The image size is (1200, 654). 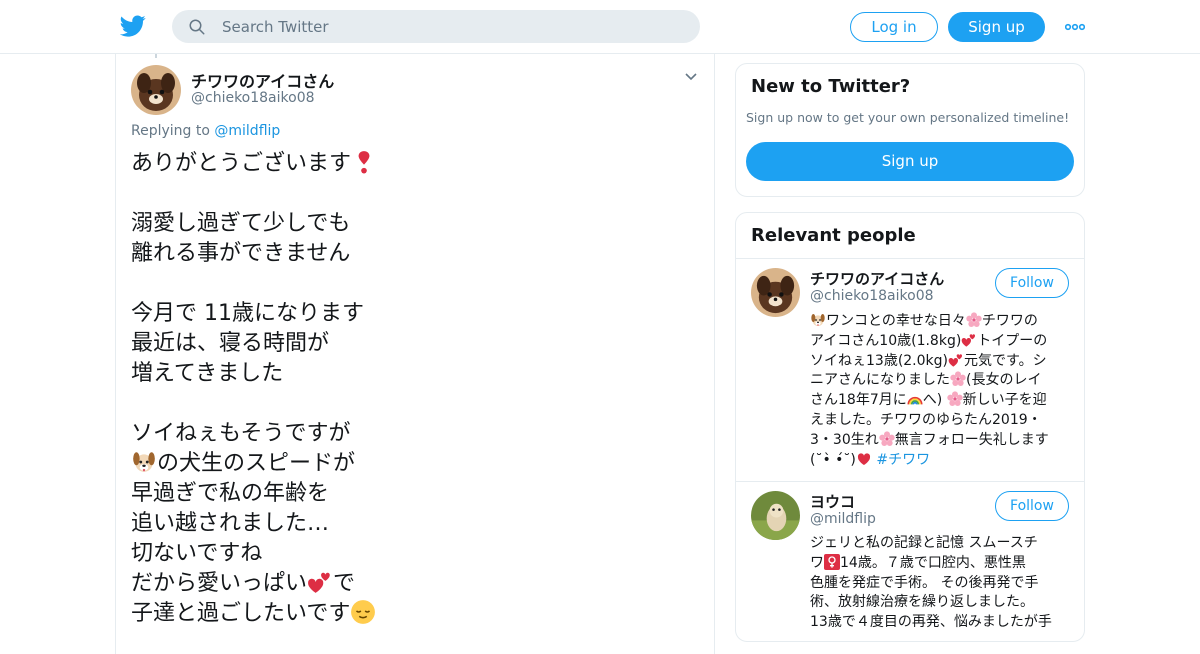 What do you see at coordinates (915, 399) in the screenshot?
I see `rainbow-icon` at bounding box center [915, 399].